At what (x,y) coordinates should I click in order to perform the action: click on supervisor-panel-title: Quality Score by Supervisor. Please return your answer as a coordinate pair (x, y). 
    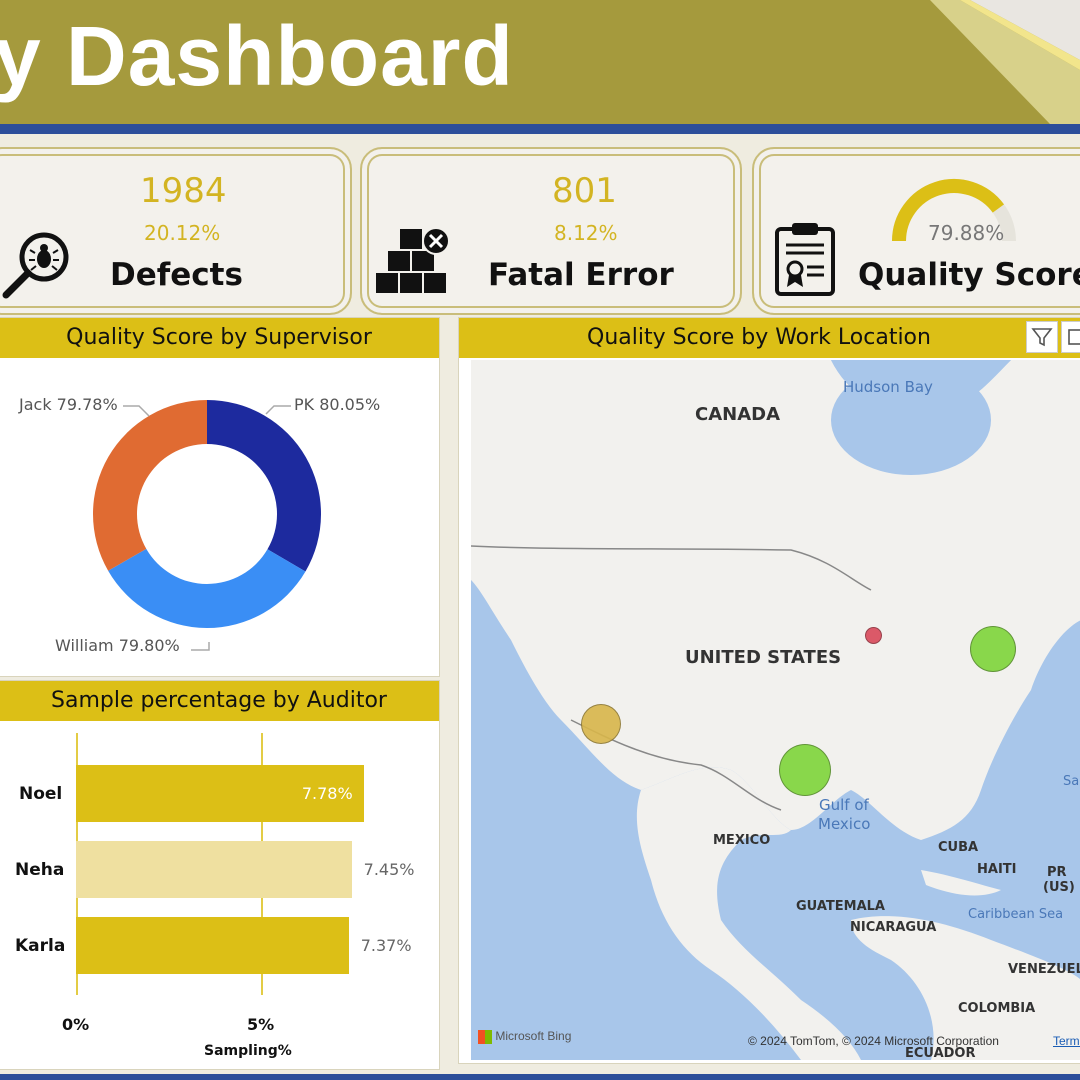
    Looking at the image, I should click on (219, 338).